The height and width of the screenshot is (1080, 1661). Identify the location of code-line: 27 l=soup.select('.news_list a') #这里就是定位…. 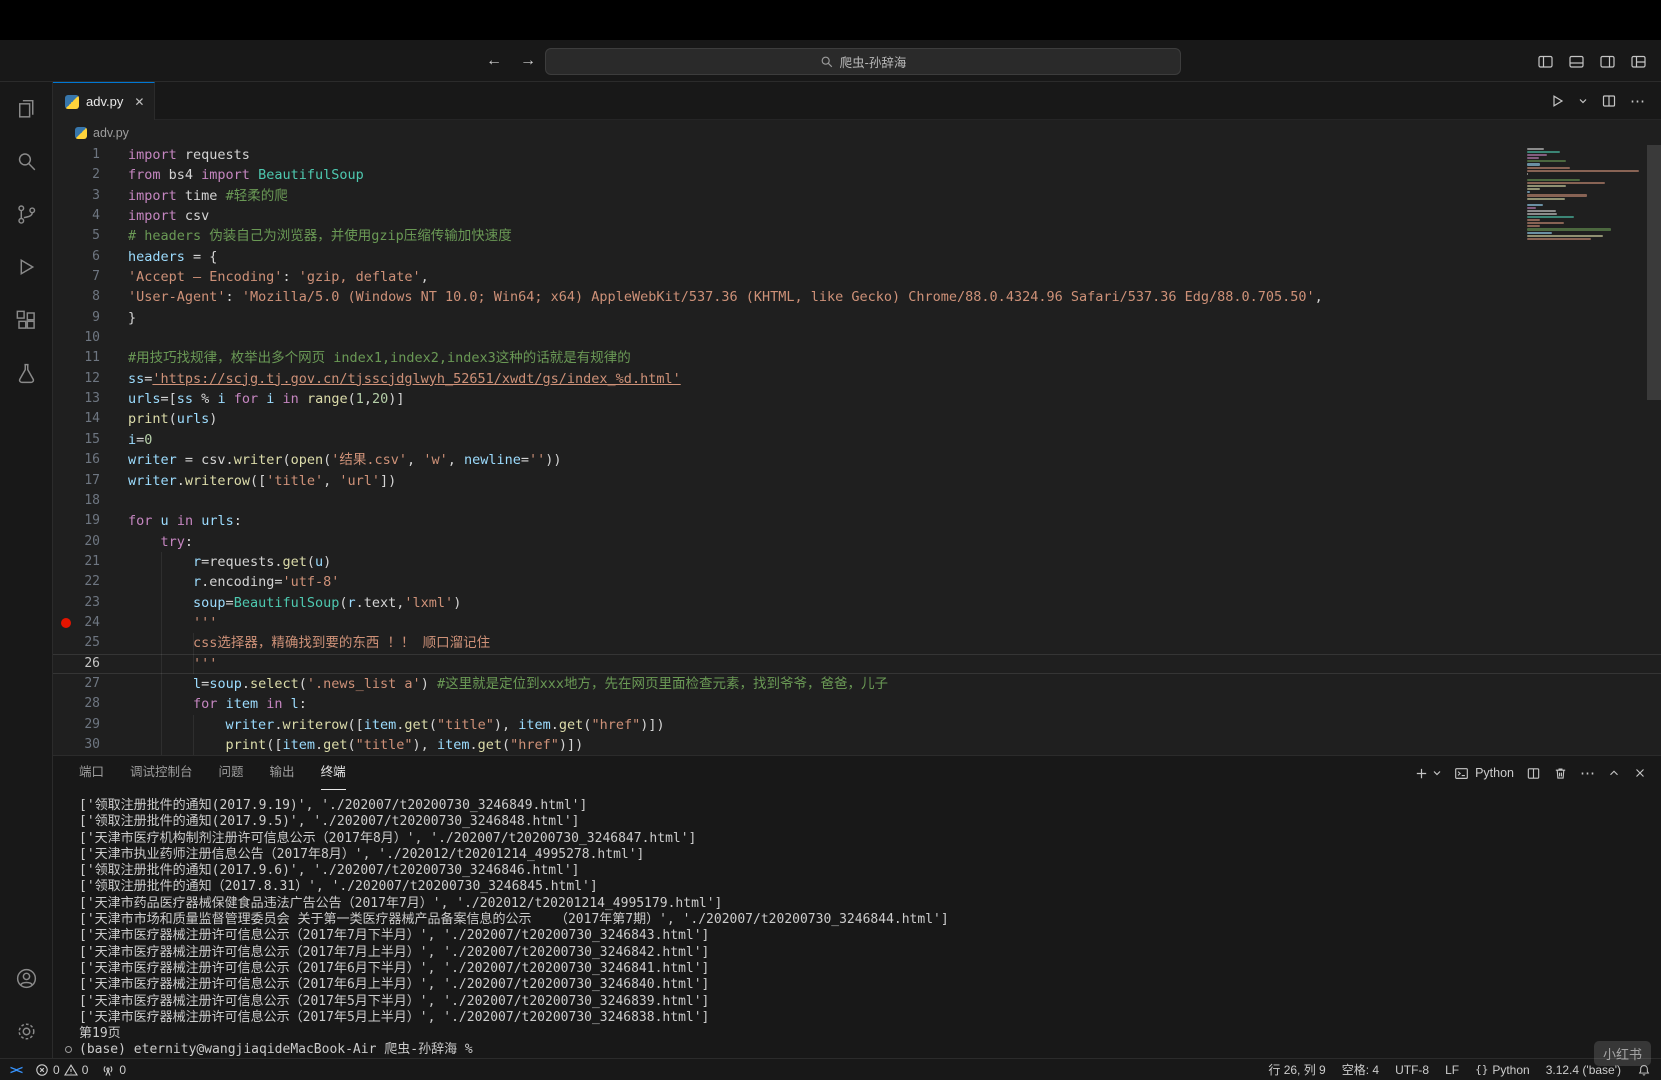
(857, 684).